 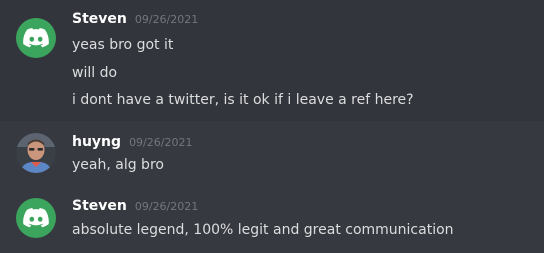 I want to click on message-text: will do, so click(x=95, y=73).